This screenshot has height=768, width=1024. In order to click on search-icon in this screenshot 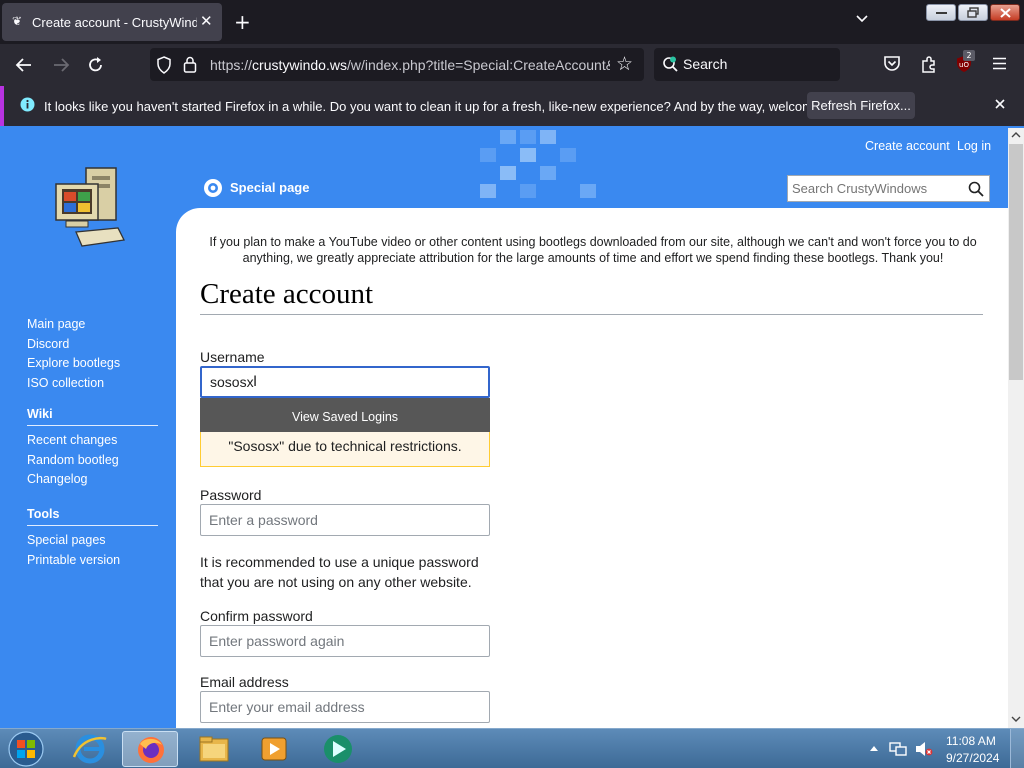, I will do `click(976, 189)`.